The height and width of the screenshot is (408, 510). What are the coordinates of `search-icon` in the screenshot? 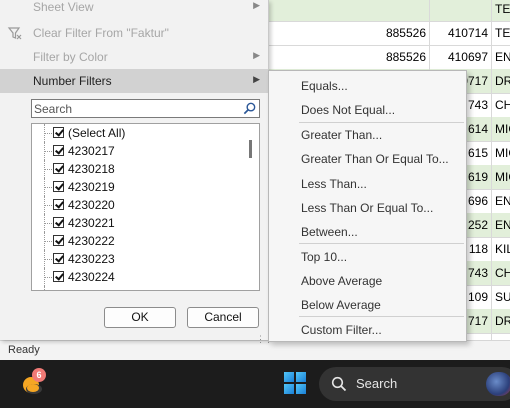 It's located at (249, 108).